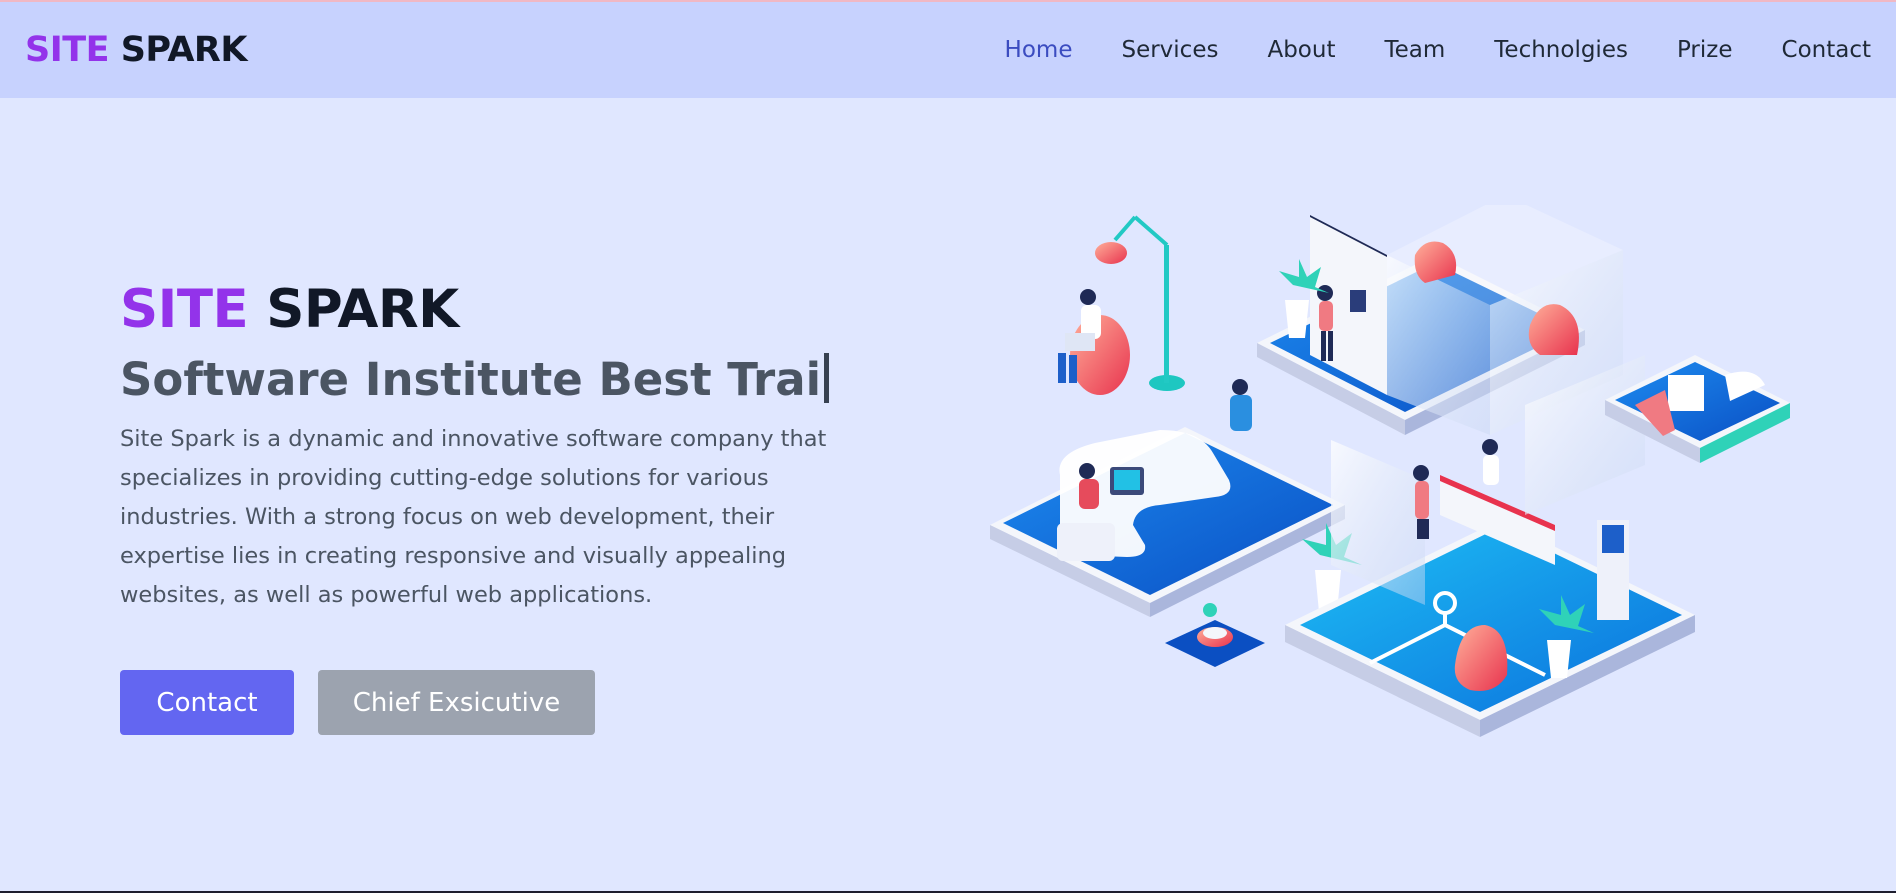 This screenshot has width=1896, height=893. What do you see at coordinates (184, 309) in the screenshot?
I see `hero-title-site: SITE` at bounding box center [184, 309].